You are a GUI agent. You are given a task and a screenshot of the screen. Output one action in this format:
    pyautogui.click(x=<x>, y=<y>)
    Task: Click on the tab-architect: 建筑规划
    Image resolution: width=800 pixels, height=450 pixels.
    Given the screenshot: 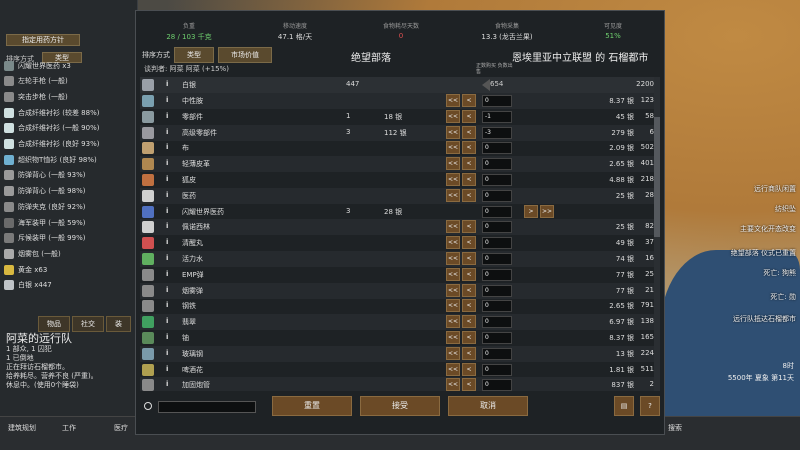 What is the action you would take?
    pyautogui.click(x=22, y=428)
    